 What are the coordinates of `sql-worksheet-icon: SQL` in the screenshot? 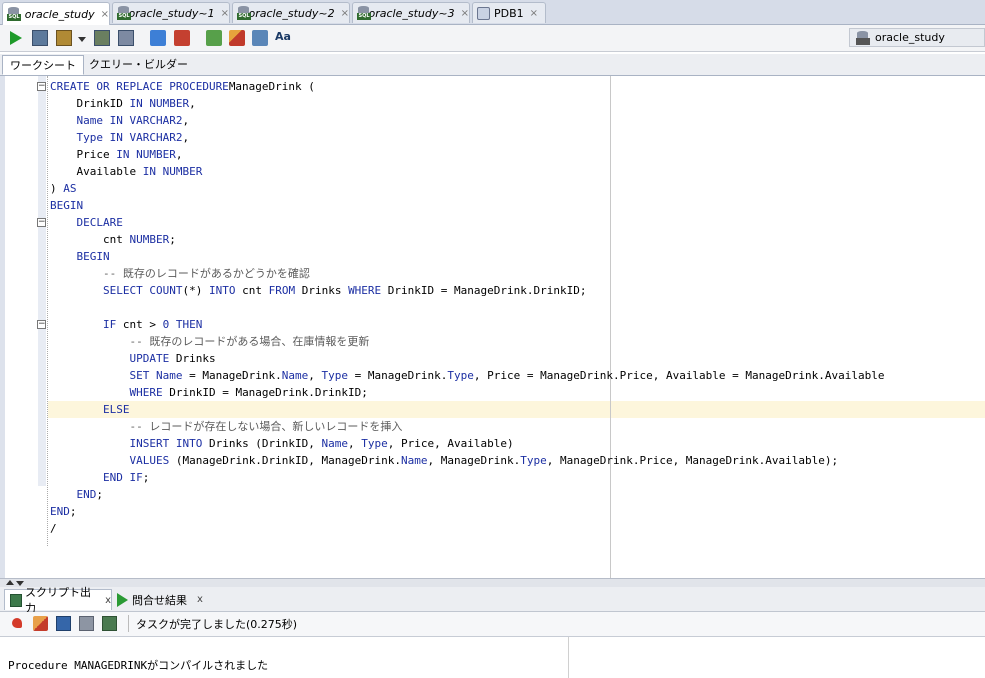 It's located at (364, 13).